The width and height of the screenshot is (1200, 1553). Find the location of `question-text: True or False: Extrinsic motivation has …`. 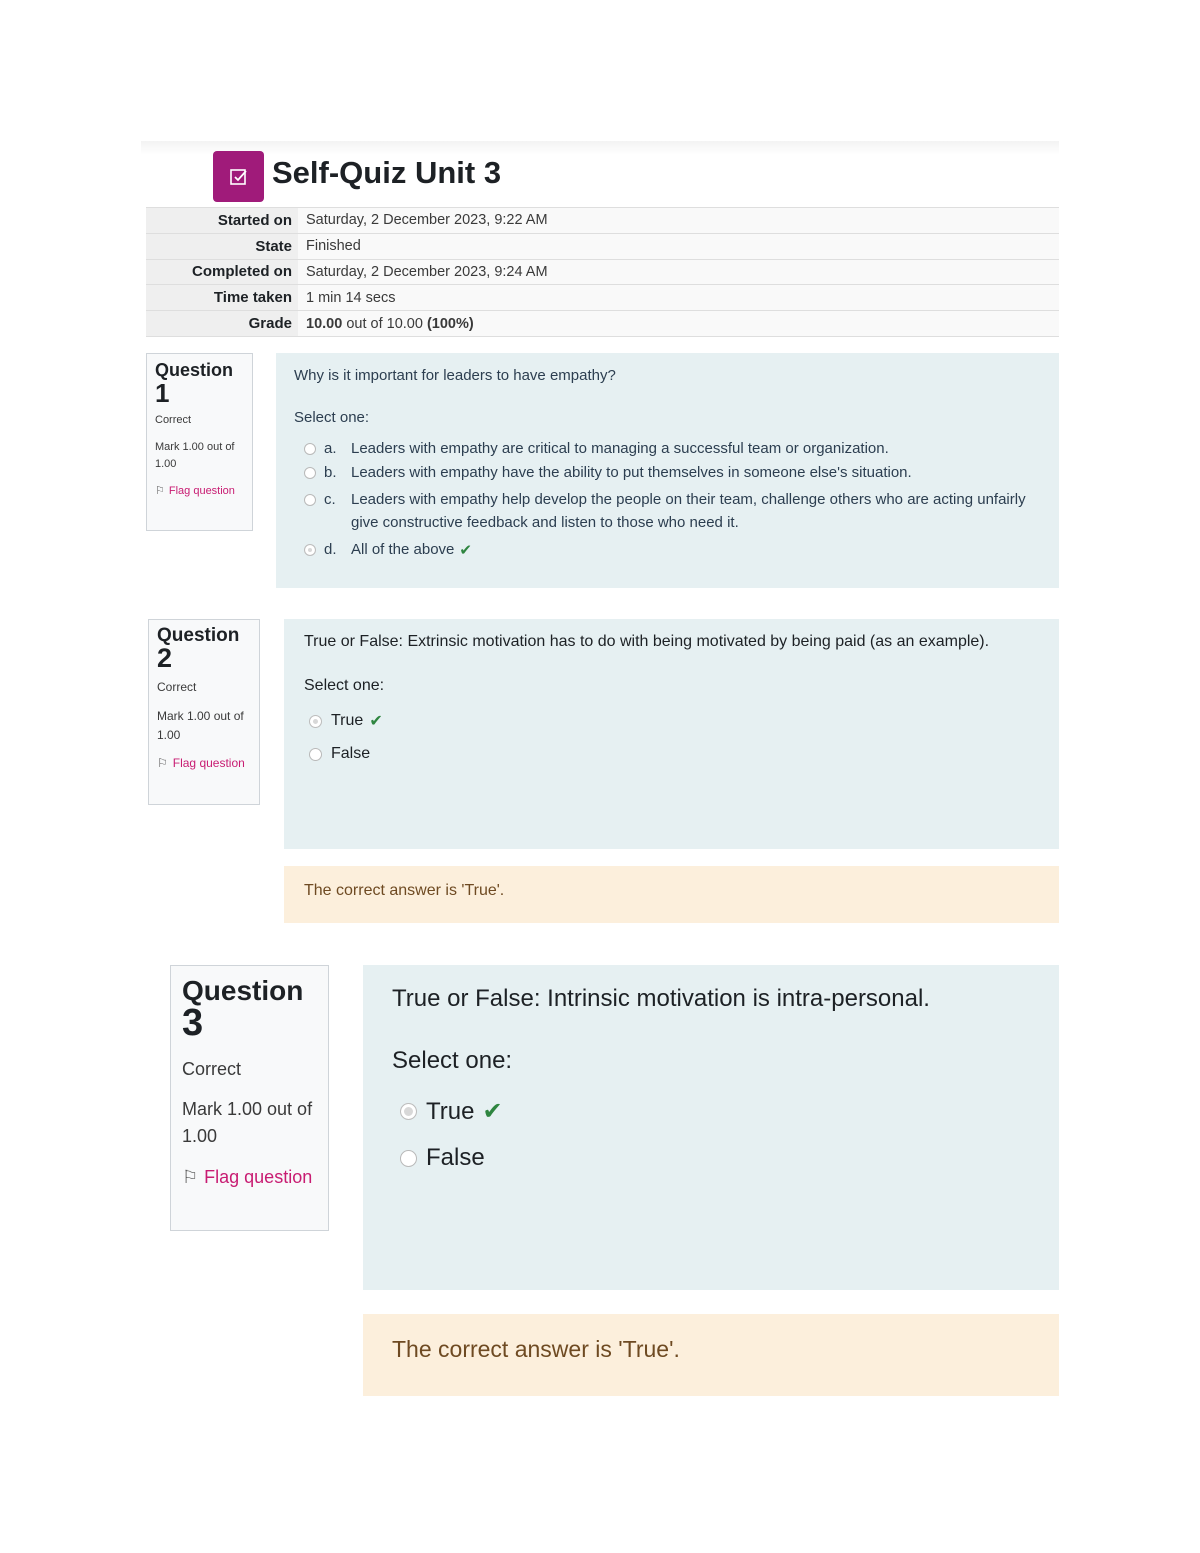

question-text: True or False: Extrinsic motivation has … is located at coordinates (647, 641).